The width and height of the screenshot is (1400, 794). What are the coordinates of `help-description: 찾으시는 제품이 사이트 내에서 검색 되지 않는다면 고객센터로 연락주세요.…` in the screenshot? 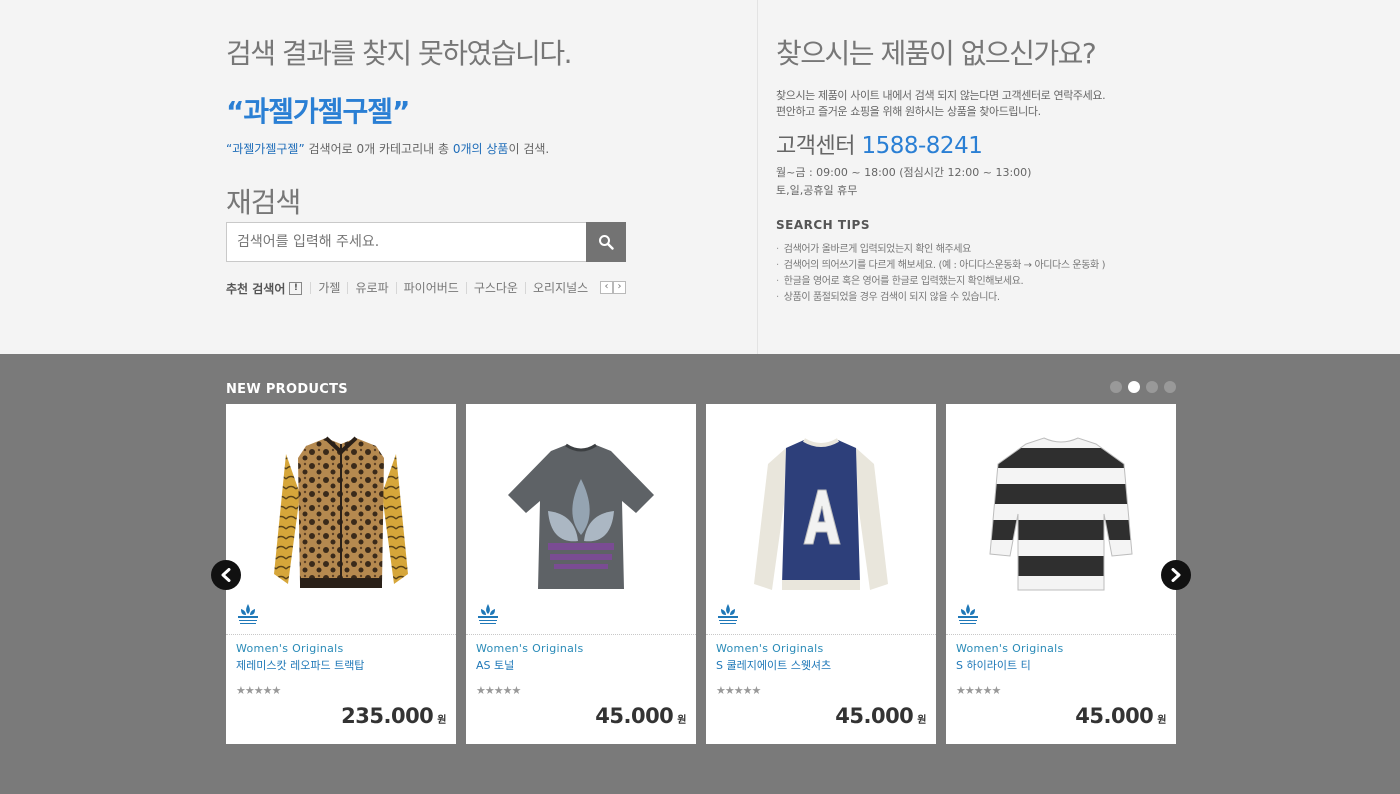 It's located at (966, 104).